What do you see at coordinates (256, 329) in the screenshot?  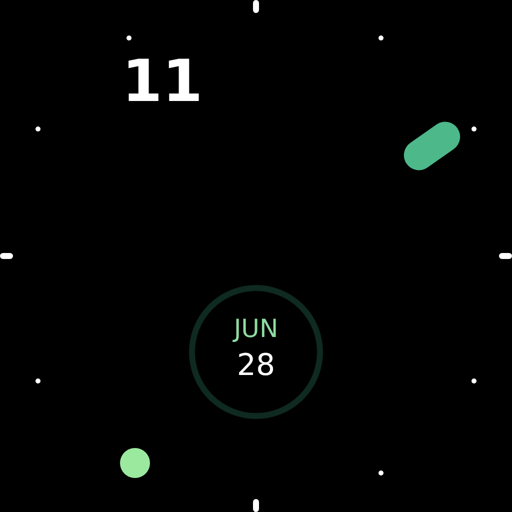 I see `month-text: JUN` at bounding box center [256, 329].